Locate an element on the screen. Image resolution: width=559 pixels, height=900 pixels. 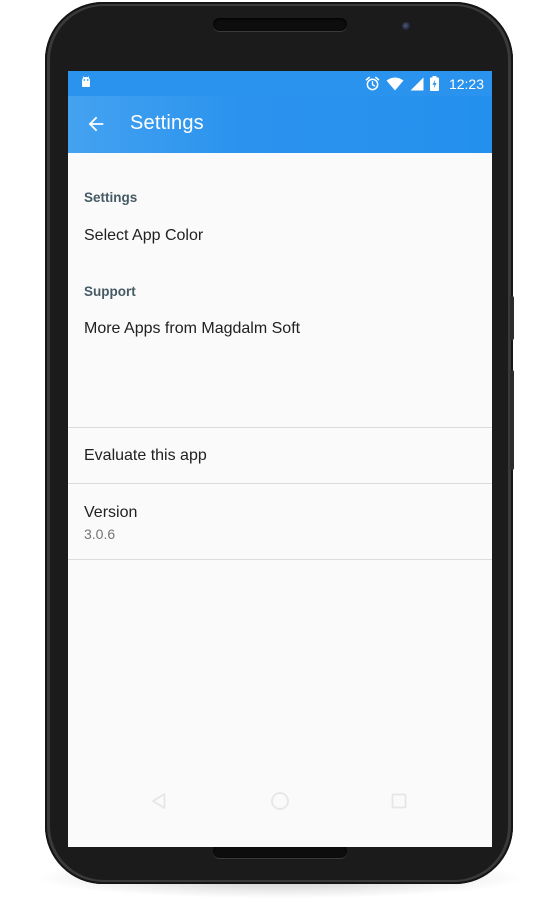
status-icons: 12:23 is located at coordinates (424, 83).